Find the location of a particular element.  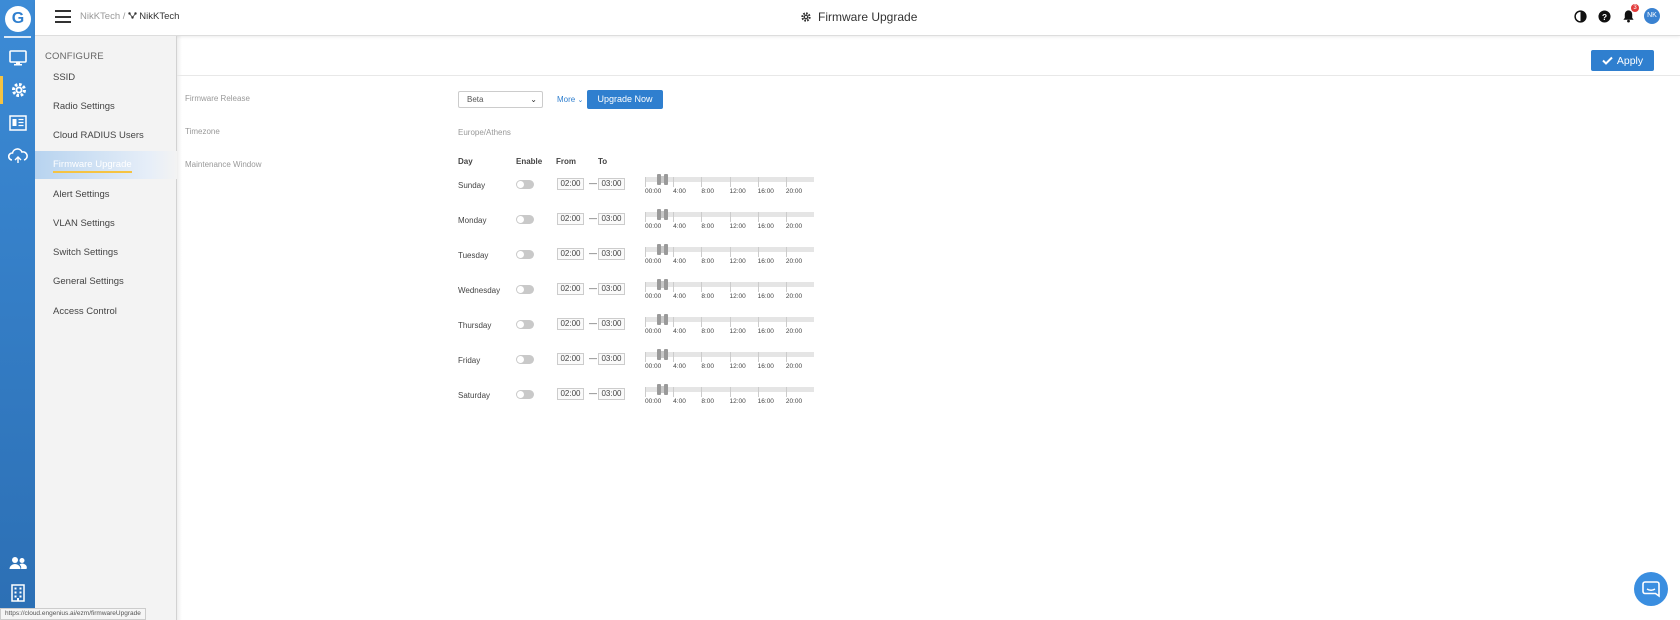

enable-toggle-thursday is located at coordinates (525, 324).